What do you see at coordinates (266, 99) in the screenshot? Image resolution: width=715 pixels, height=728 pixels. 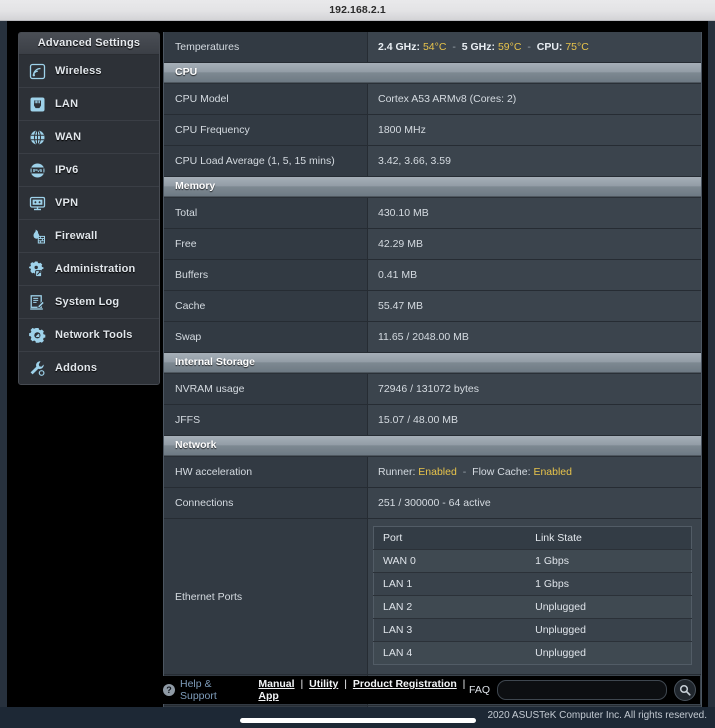 I see `row-label: CPU Model` at bounding box center [266, 99].